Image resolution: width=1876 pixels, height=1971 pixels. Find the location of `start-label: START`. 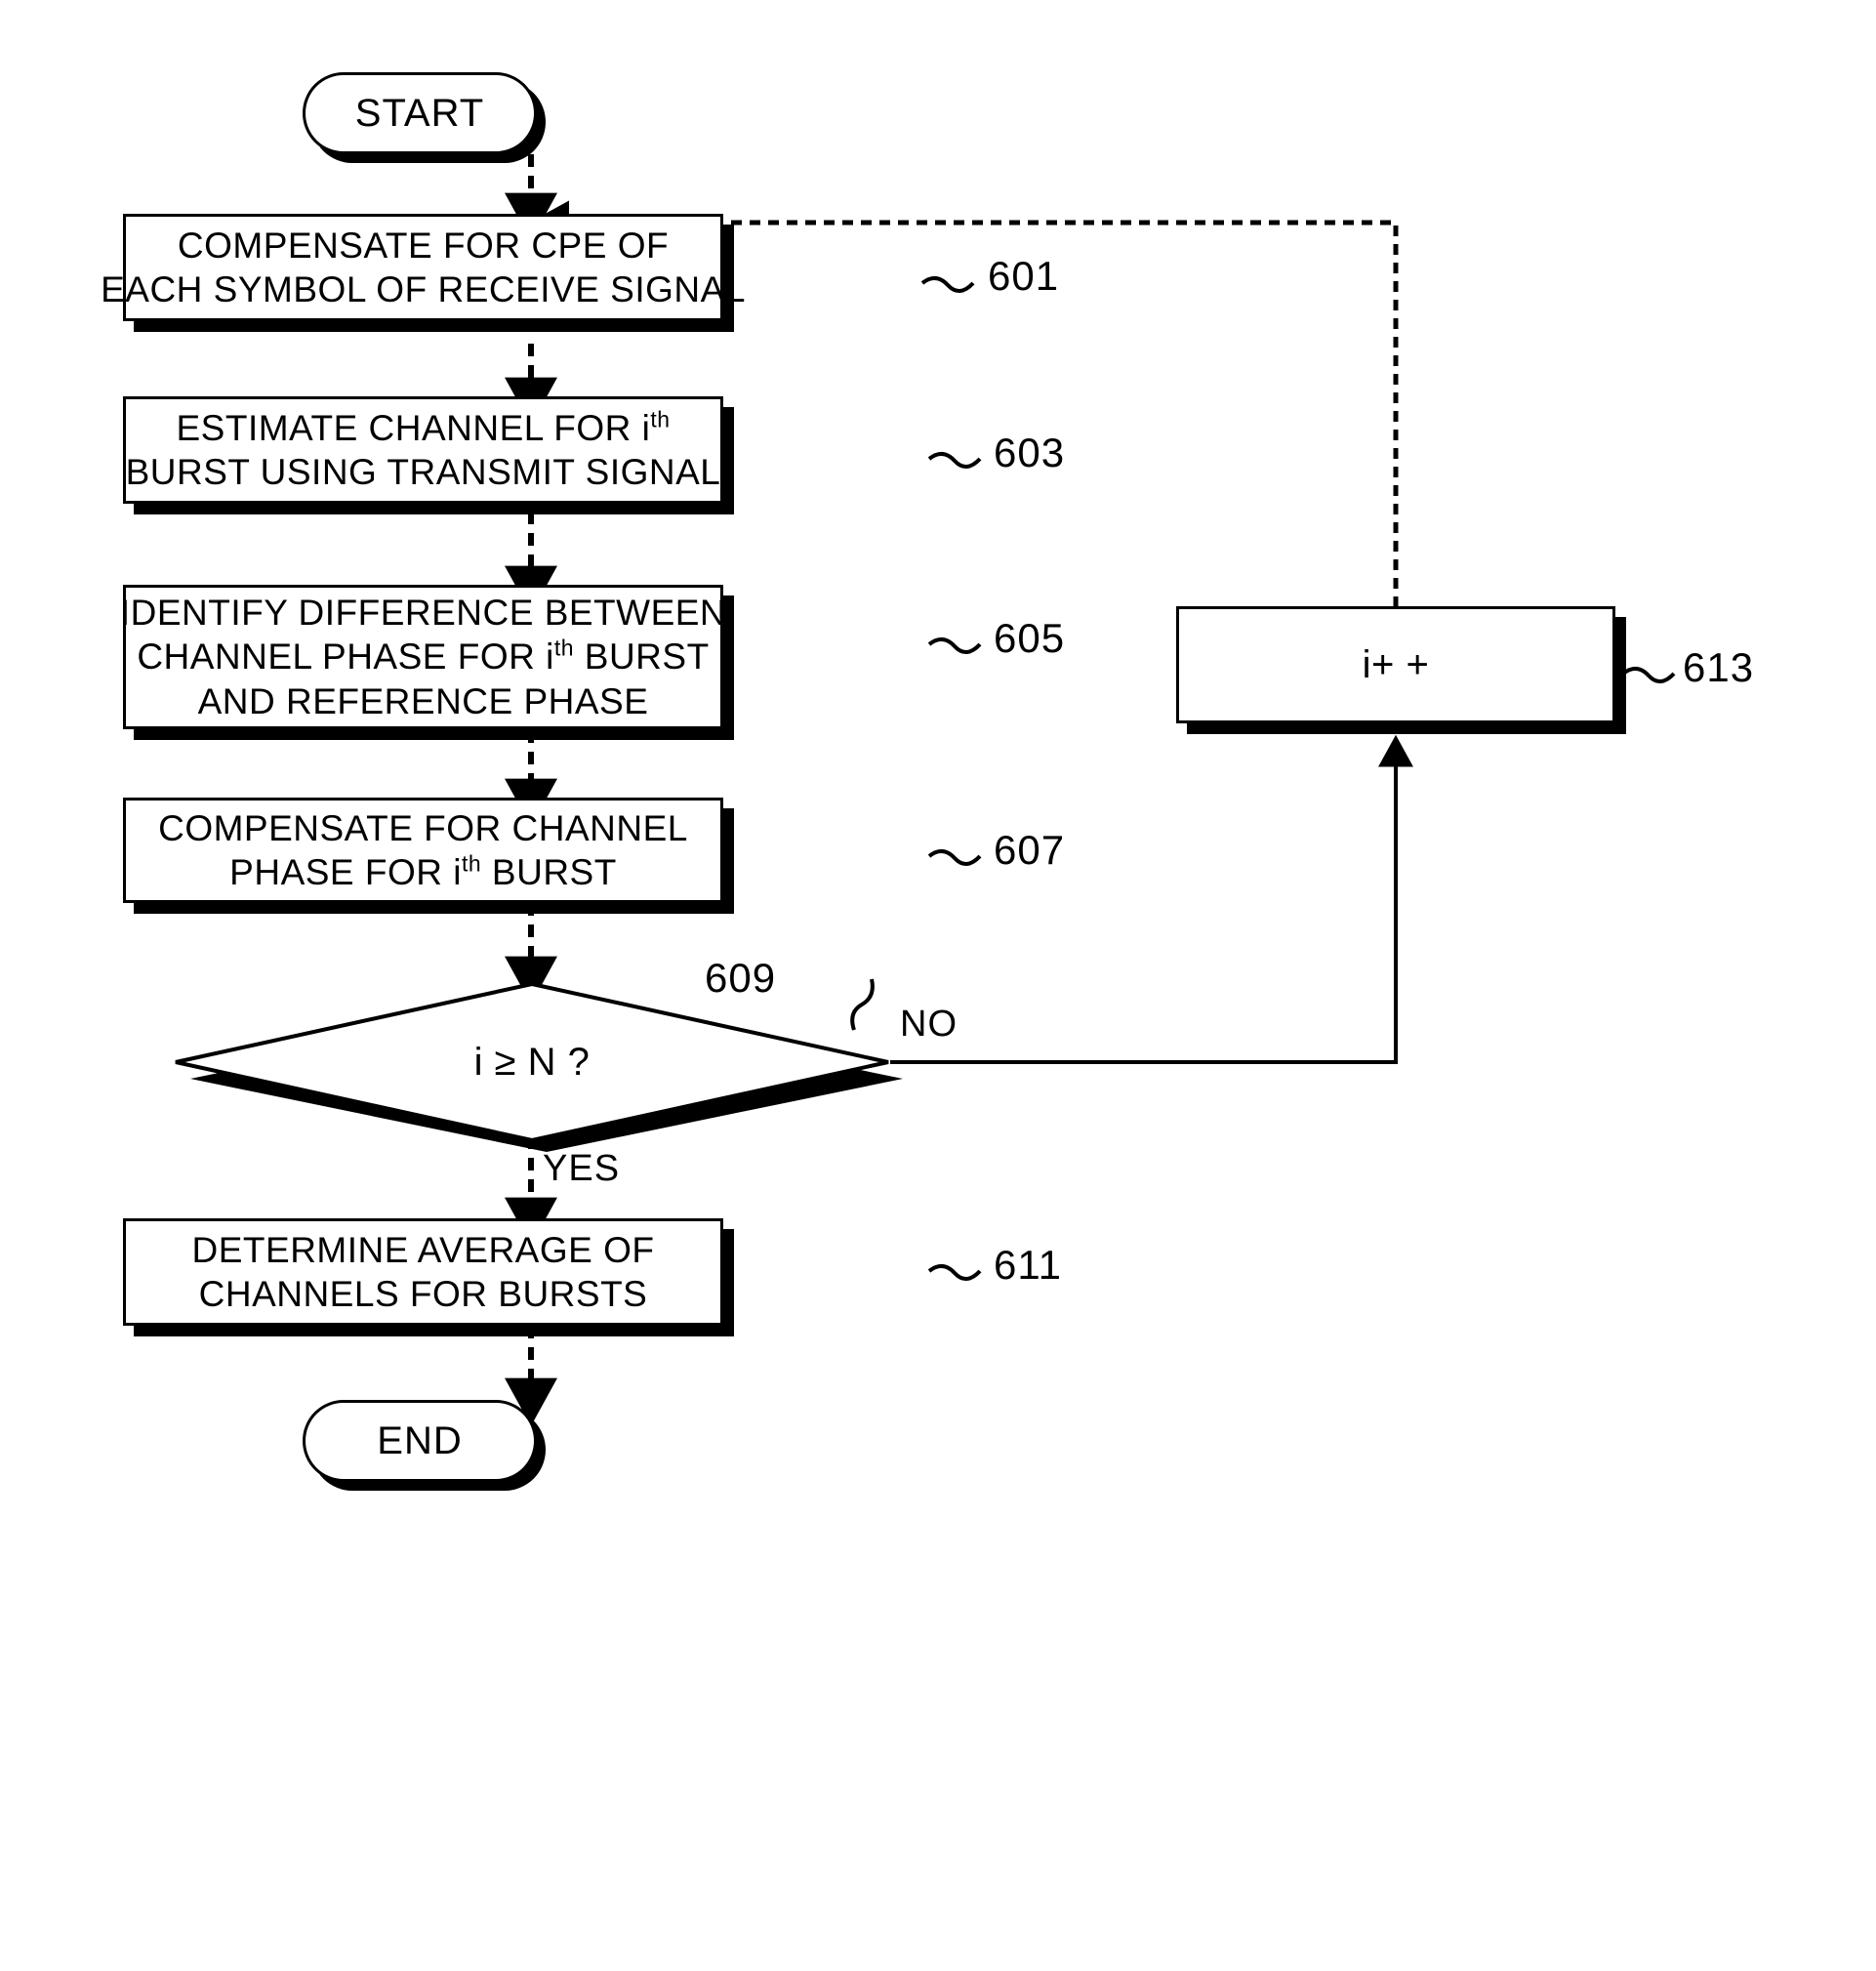

start-label: START is located at coordinates (419, 113).